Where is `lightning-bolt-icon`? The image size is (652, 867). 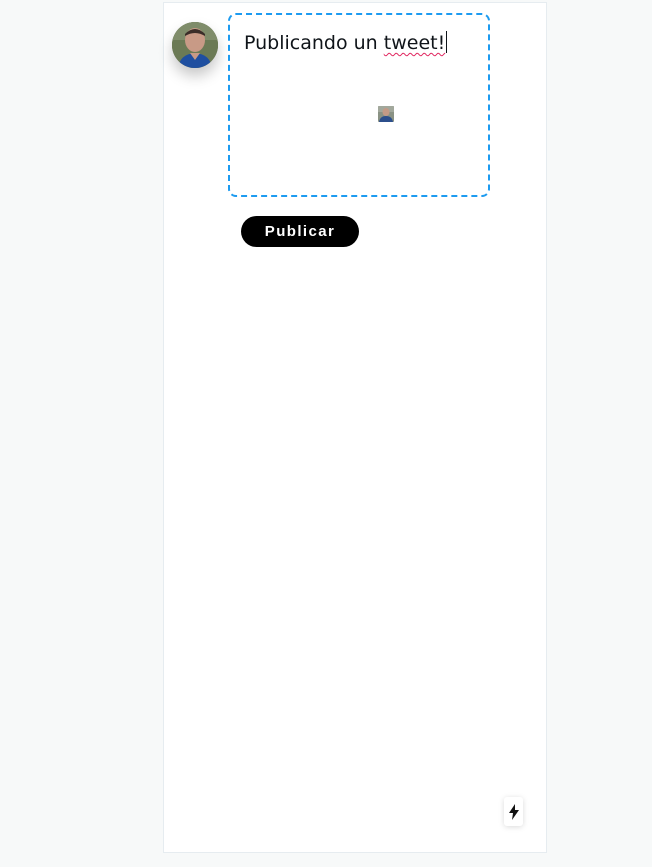 lightning-bolt-icon is located at coordinates (513, 811).